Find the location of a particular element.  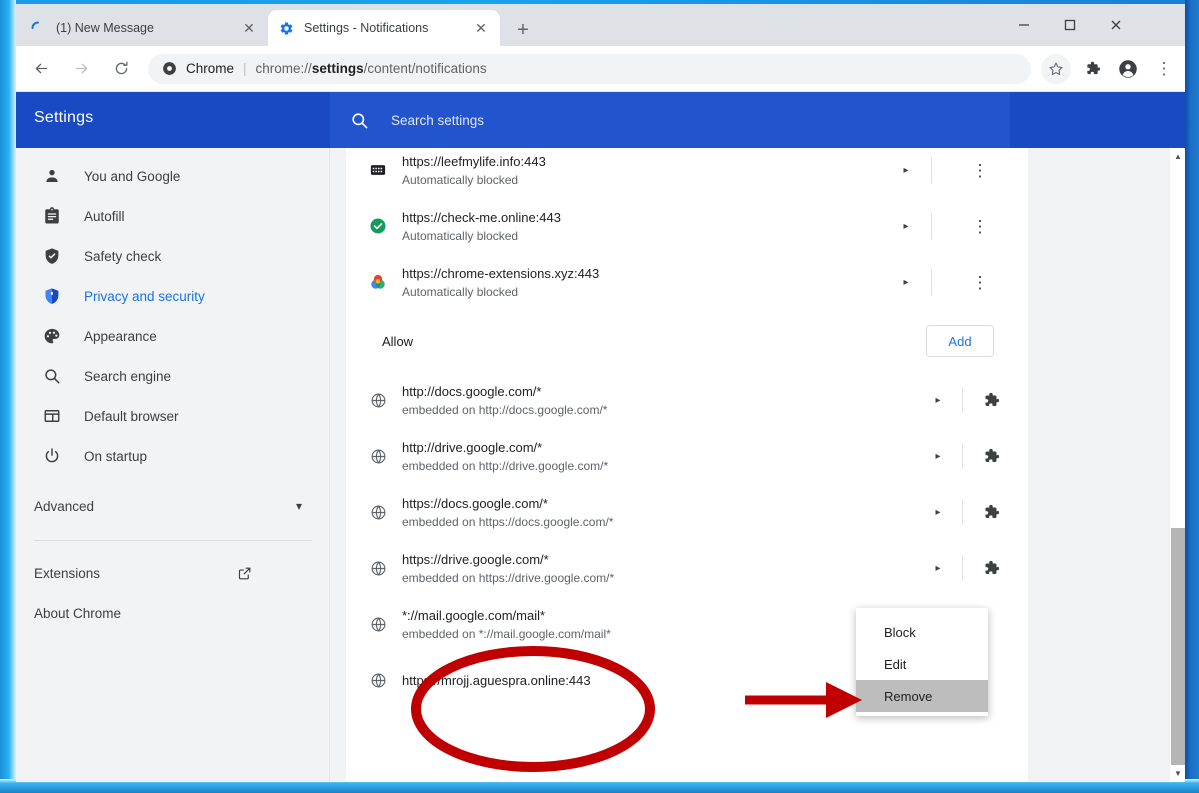

scroll-down-arrow-icon: ▼ is located at coordinates (1177, 773).